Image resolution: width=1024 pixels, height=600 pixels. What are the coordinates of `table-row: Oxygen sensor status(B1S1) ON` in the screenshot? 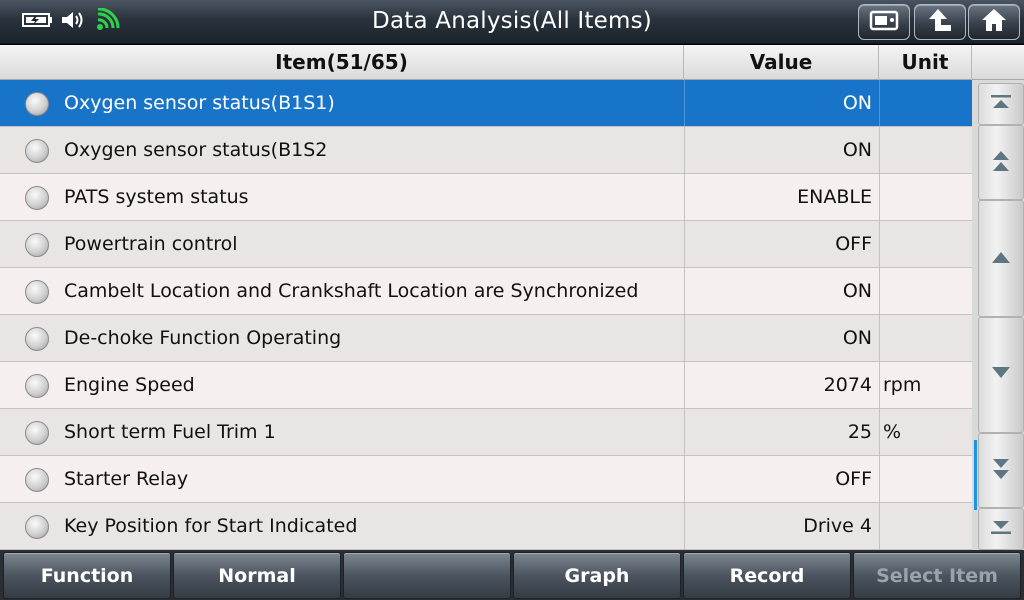 It's located at (486, 103).